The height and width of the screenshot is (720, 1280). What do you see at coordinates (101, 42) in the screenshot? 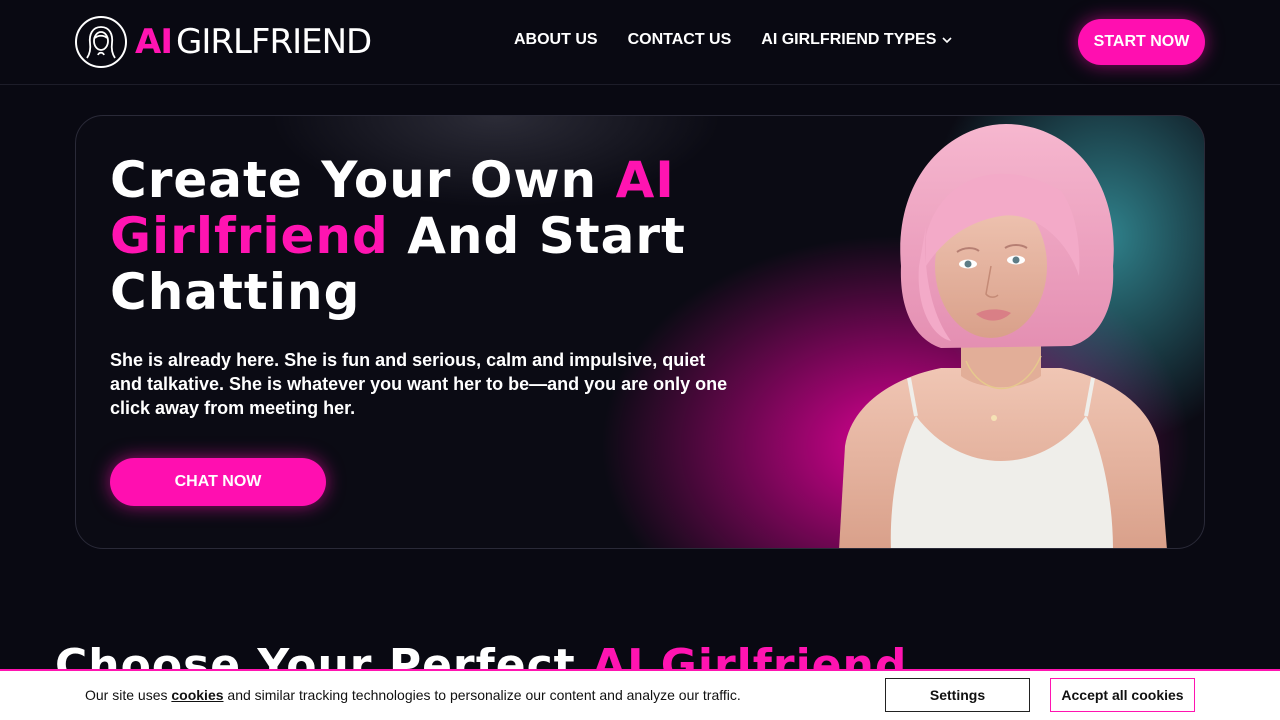
I see `girl-face-icon` at bounding box center [101, 42].